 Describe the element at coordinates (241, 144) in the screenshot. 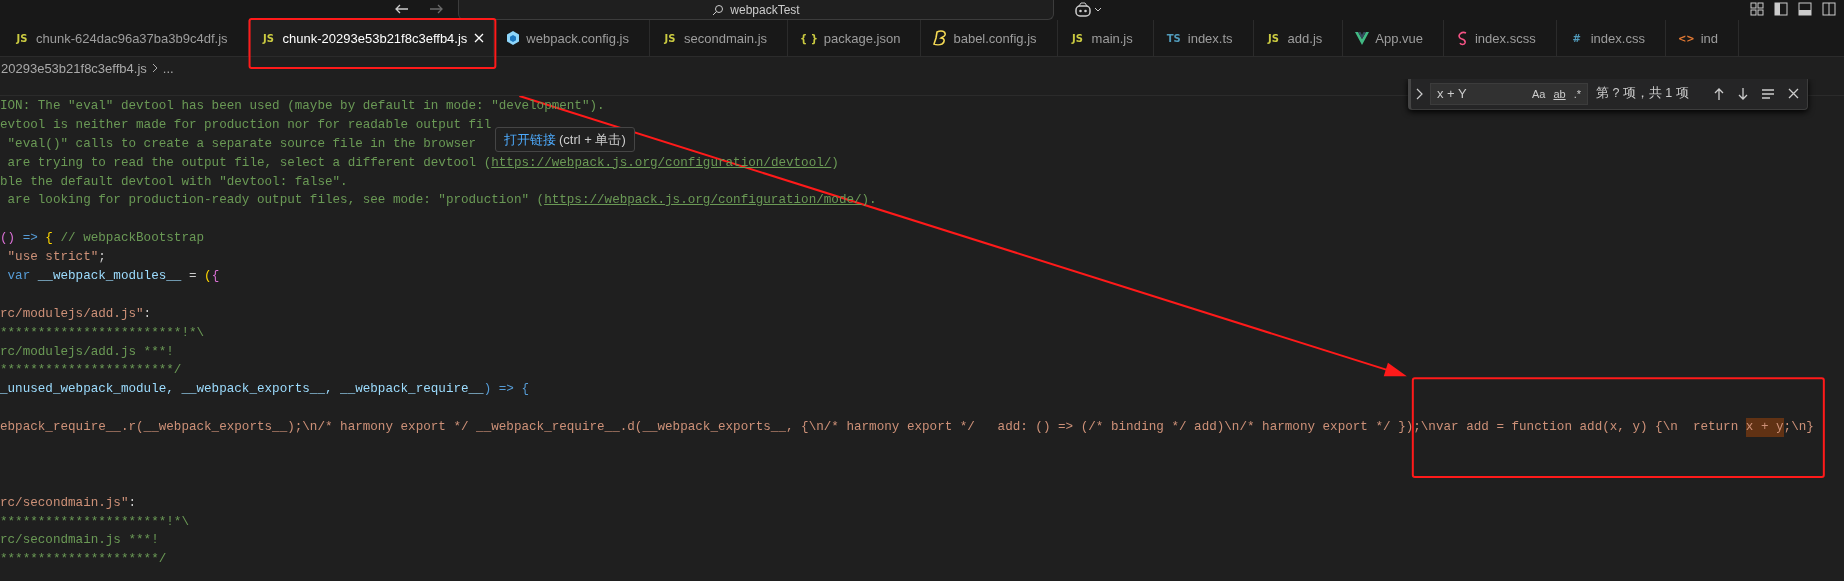

I see `code-line: "eval()" calls to create a separate source file in the browser` at that location.